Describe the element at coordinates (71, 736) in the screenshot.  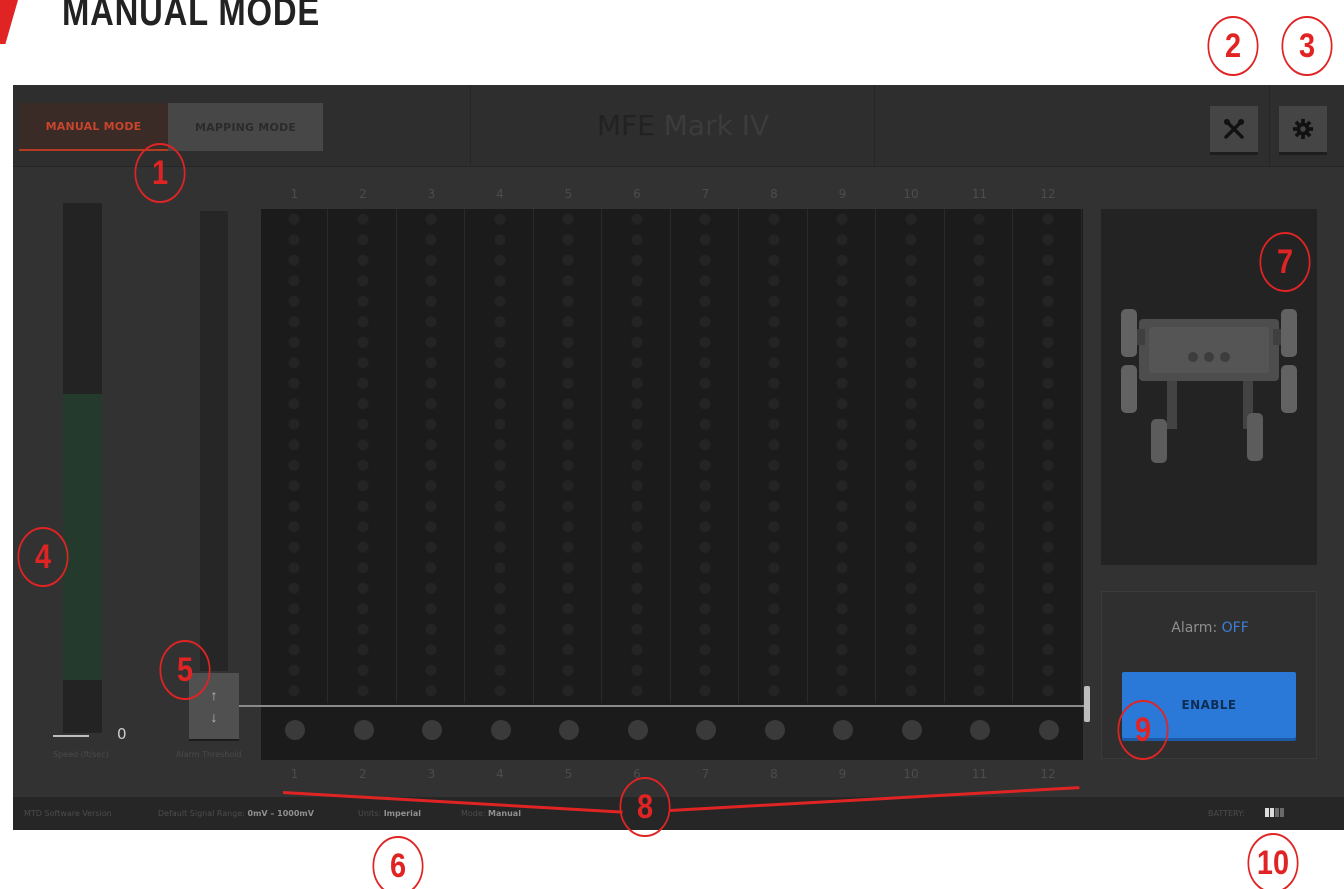
I see `speed-marker` at that location.